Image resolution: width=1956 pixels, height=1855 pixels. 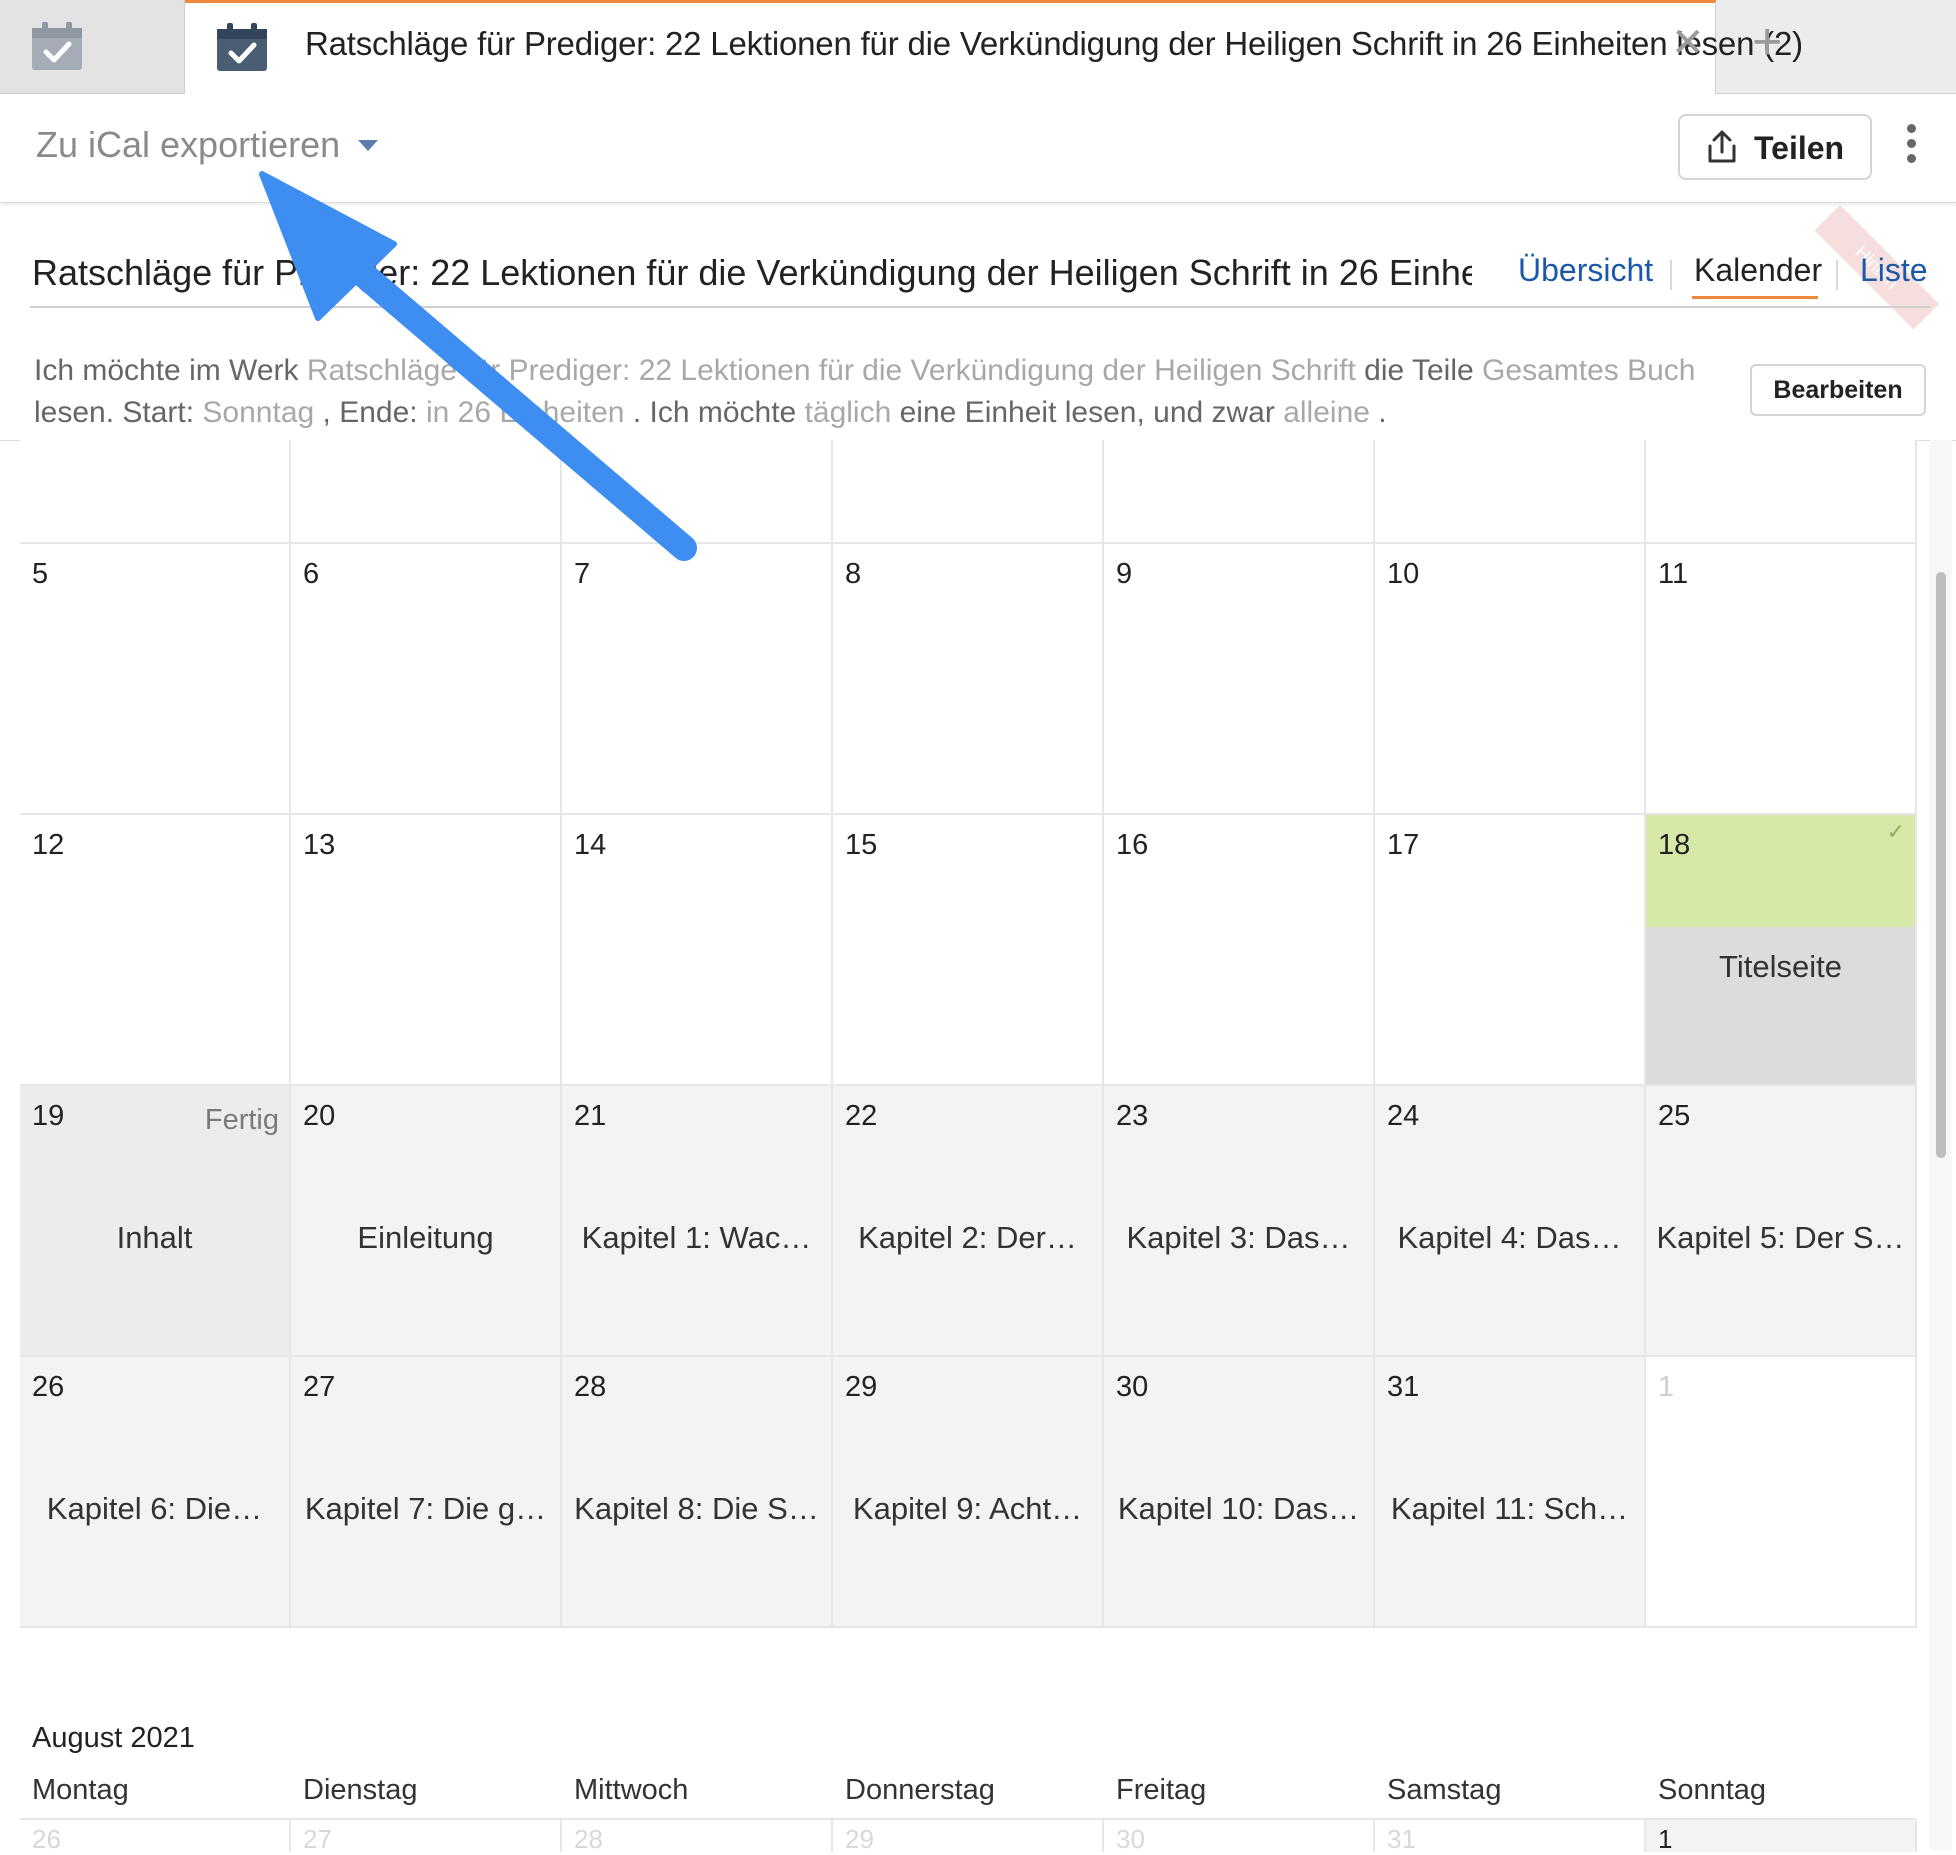 I want to click on calendar-day: 10, so click(x=1510, y=679).